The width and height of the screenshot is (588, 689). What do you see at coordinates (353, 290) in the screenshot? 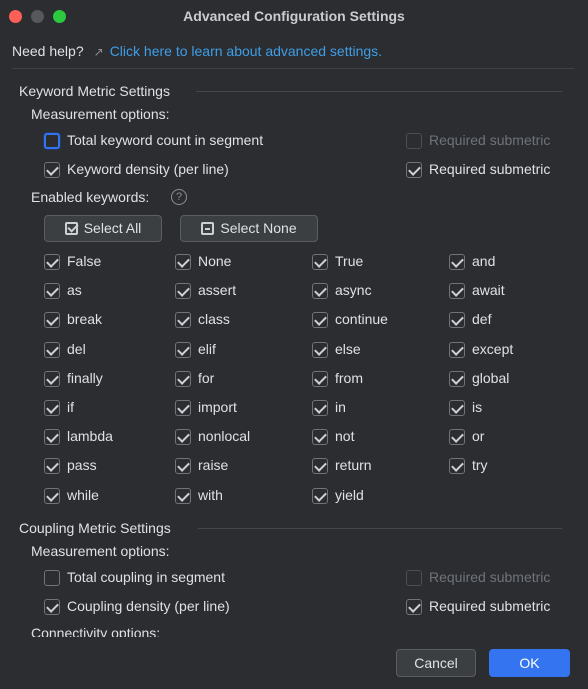
I see `keyword-label: async` at bounding box center [353, 290].